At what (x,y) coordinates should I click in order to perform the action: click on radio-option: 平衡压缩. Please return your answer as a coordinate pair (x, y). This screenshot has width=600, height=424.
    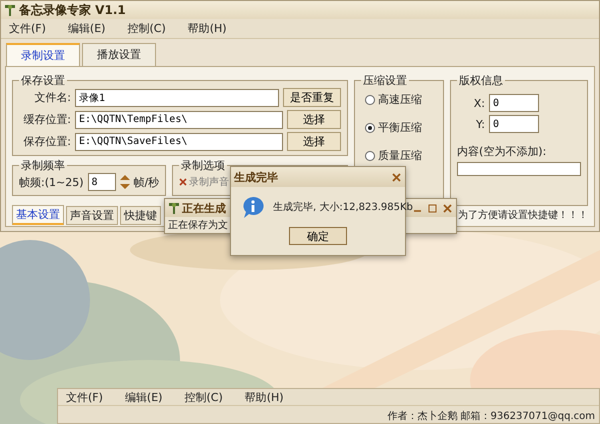
    Looking at the image, I should click on (399, 128).